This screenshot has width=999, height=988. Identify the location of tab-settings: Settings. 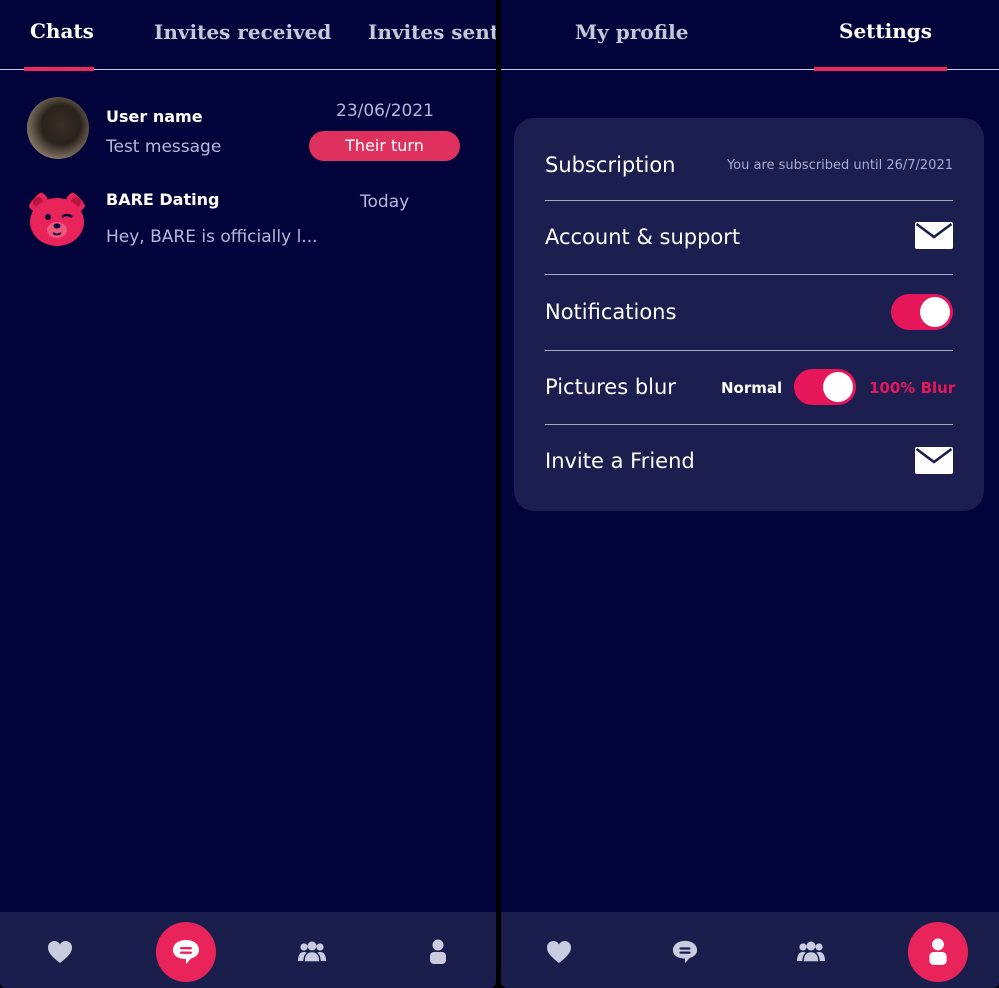
(885, 31).